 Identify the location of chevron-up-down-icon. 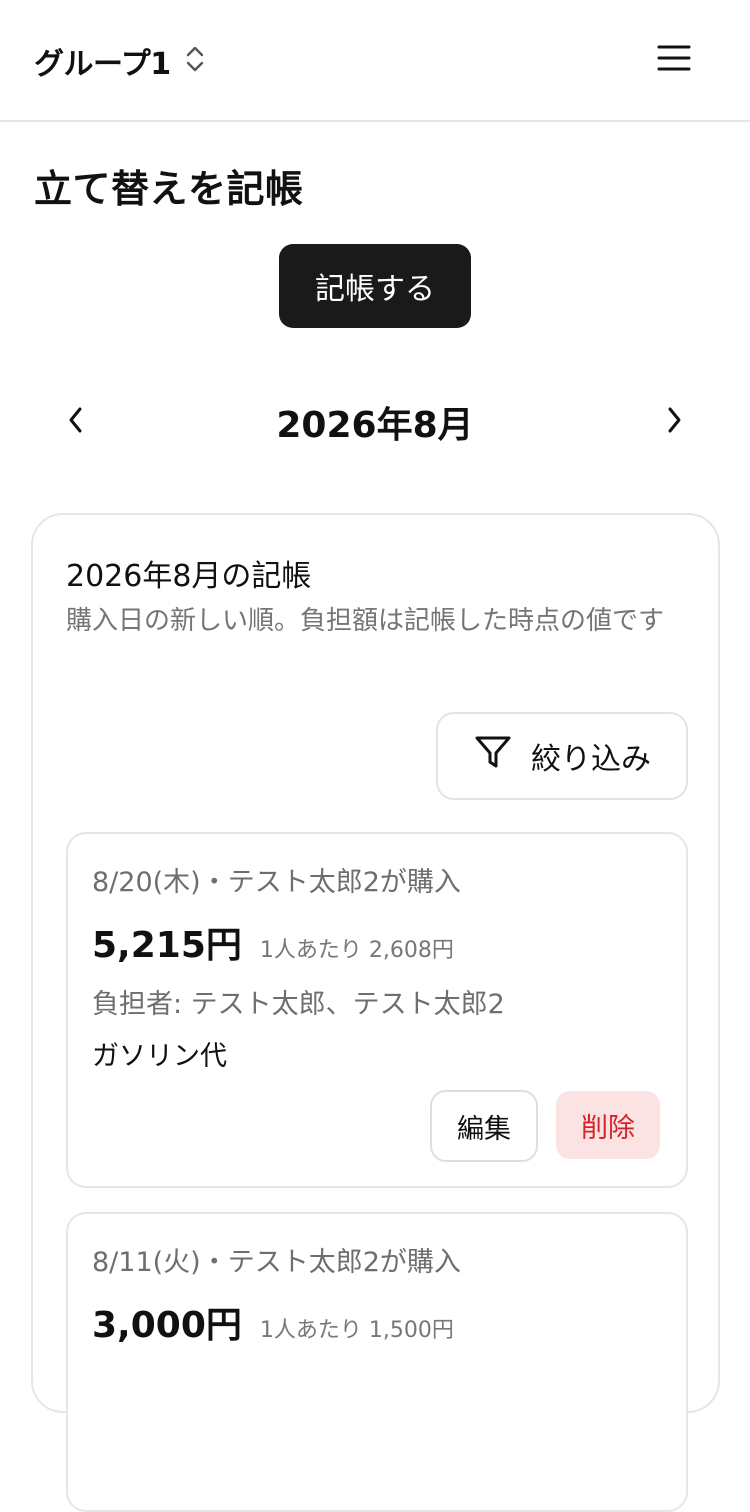
(195, 61).